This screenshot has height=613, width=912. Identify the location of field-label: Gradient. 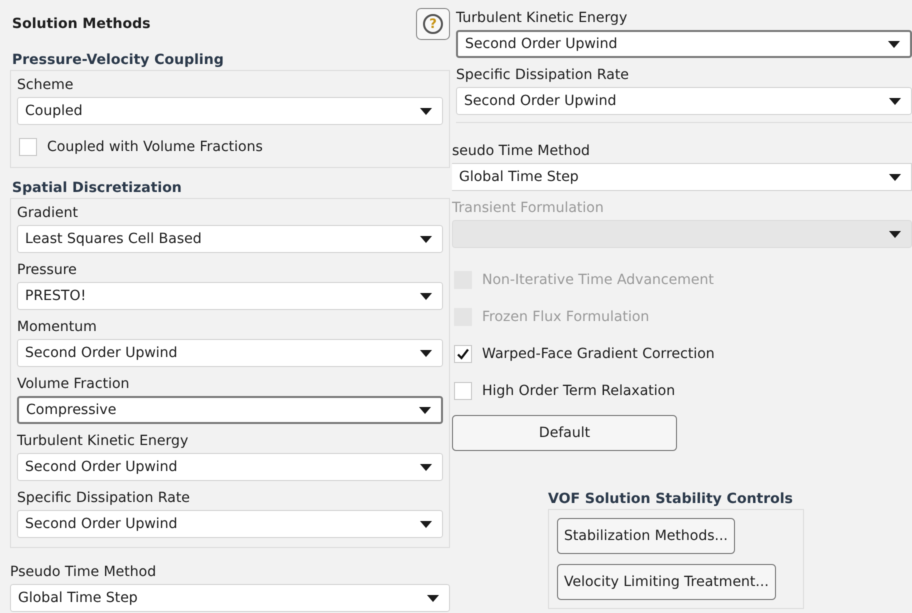
(48, 213).